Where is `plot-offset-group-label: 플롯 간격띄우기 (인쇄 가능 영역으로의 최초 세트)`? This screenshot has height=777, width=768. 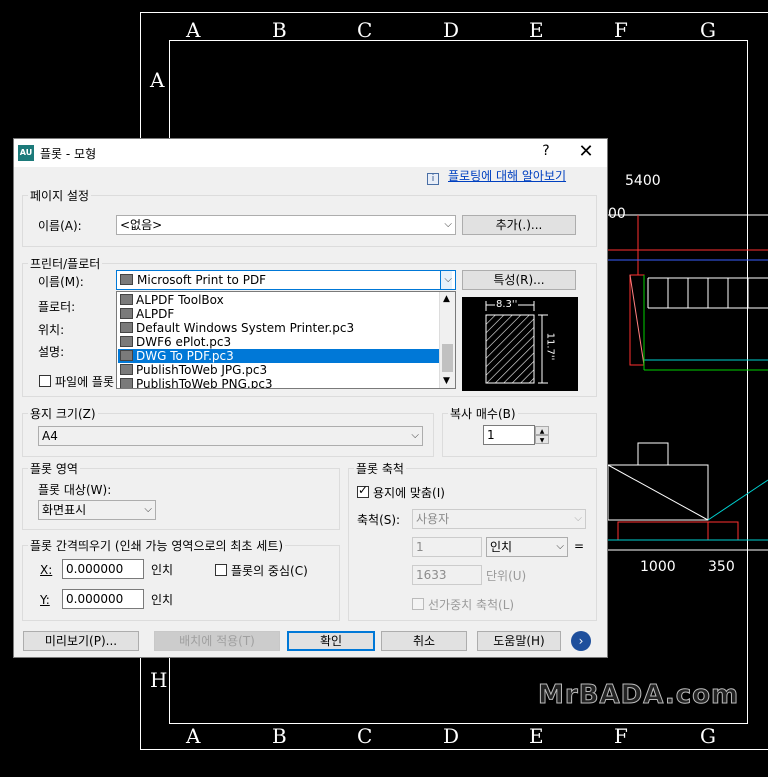
plot-offset-group-label: 플롯 간격띄우기 (인쇄 가능 영역으로의 최초 세트) is located at coordinates (157, 545).